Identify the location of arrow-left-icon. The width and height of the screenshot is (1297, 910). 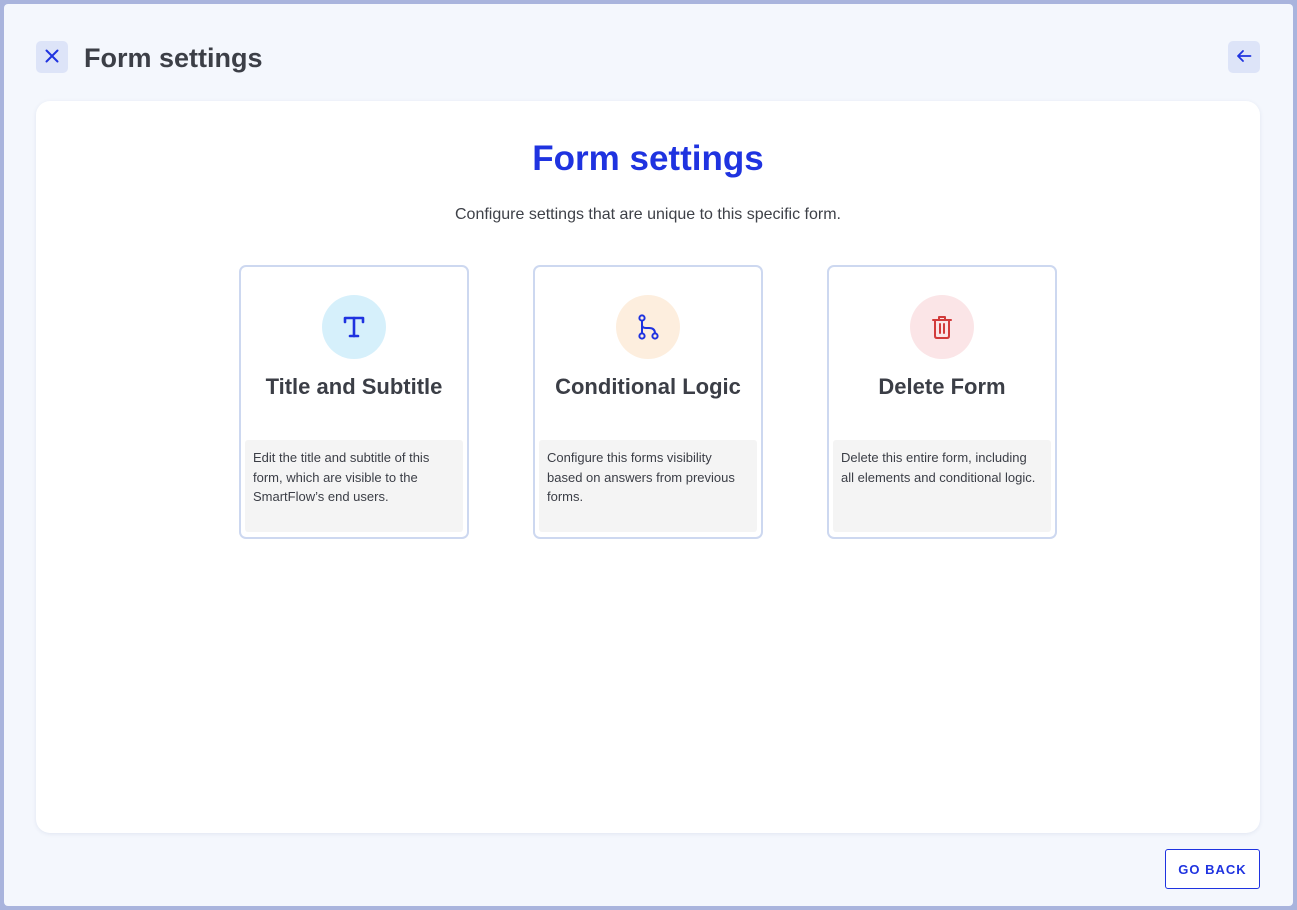
(1244, 57).